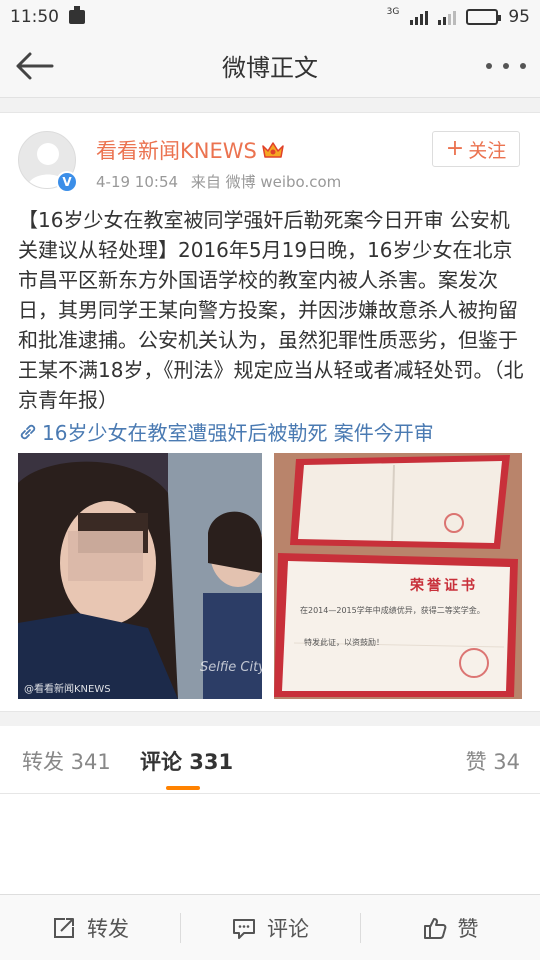  What do you see at coordinates (186, 761) in the screenshot?
I see `tab-comments: 评论 331` at bounding box center [186, 761].